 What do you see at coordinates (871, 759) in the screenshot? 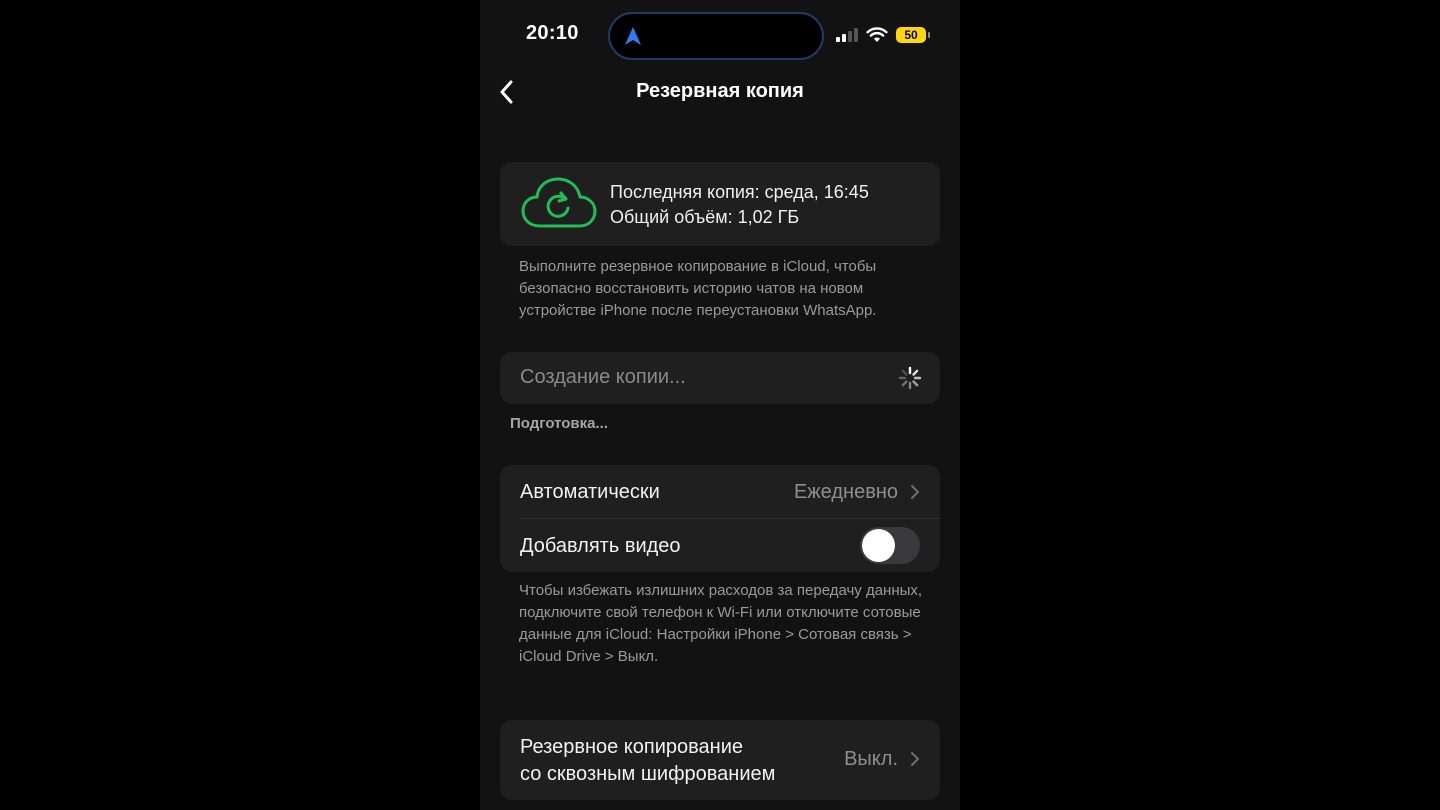
I see `e2e-backup-value: Выкл.` at bounding box center [871, 759].